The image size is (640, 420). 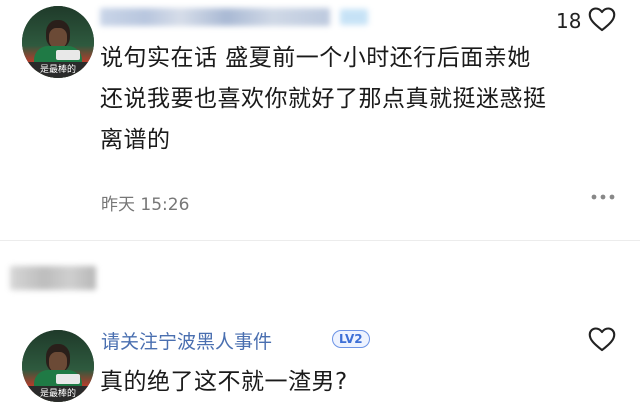 What do you see at coordinates (569, 21) in the screenshot?
I see `like-count: 18` at bounding box center [569, 21].